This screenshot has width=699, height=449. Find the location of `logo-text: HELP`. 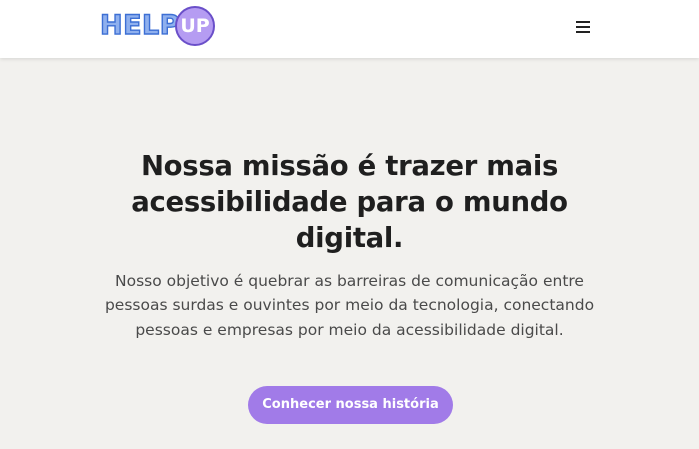

logo-text: HELP is located at coordinates (140, 25).